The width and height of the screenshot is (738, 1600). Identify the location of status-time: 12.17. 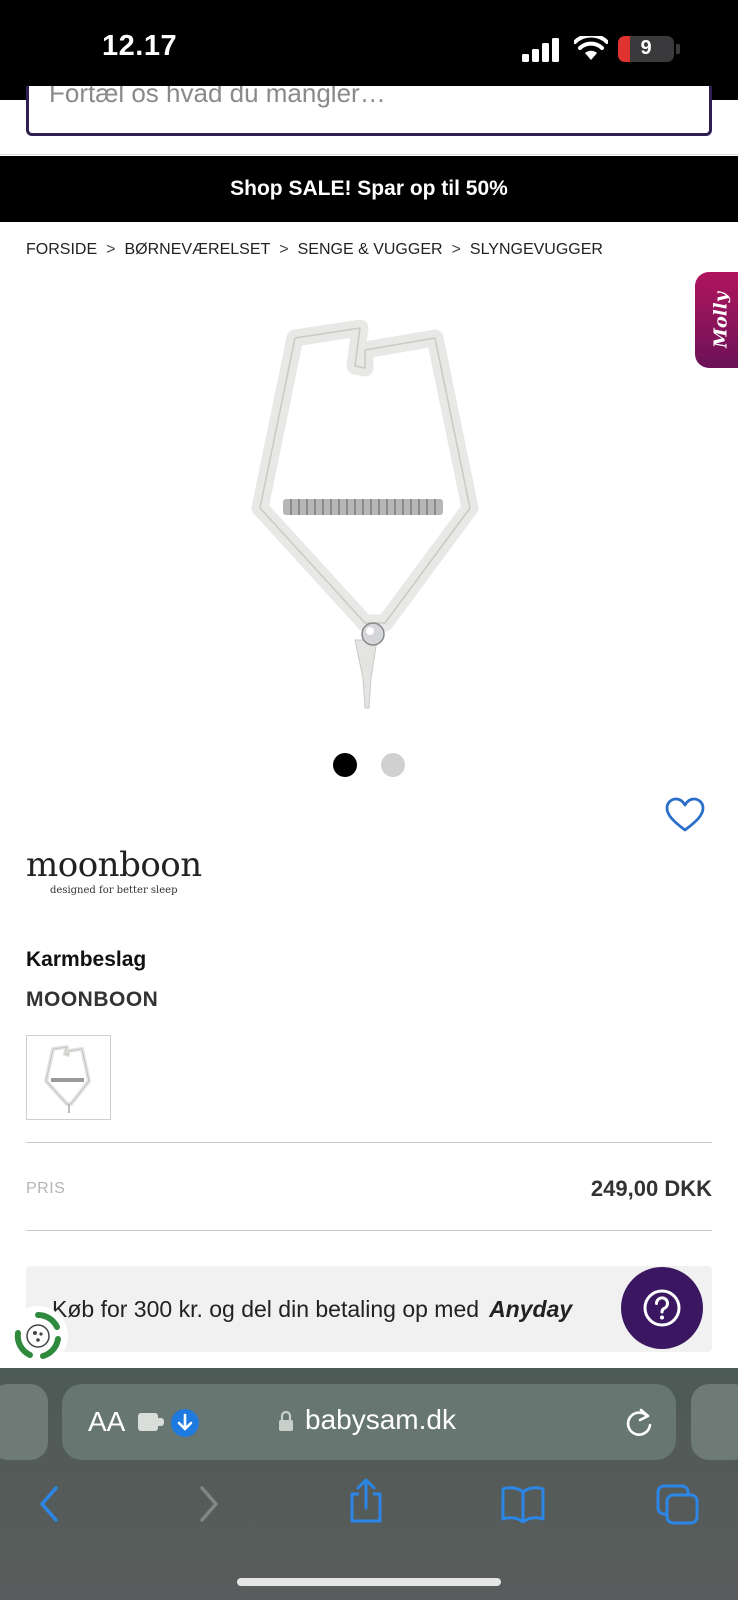
(140, 46).